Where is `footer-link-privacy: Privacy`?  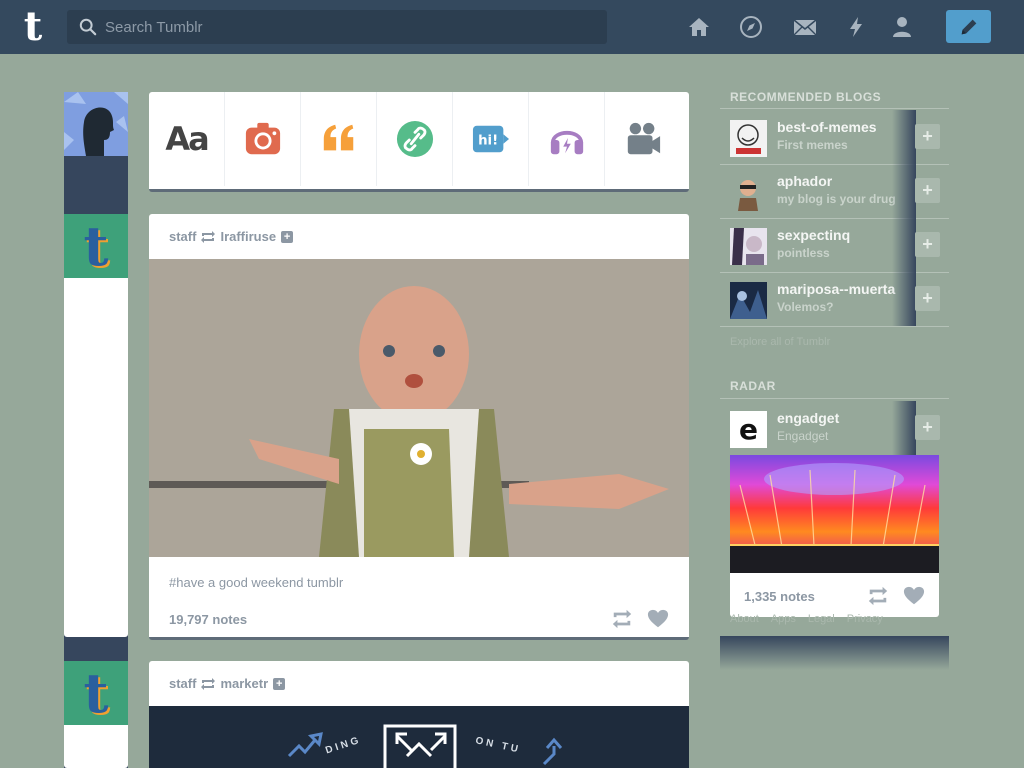 footer-link-privacy: Privacy is located at coordinates (865, 619).